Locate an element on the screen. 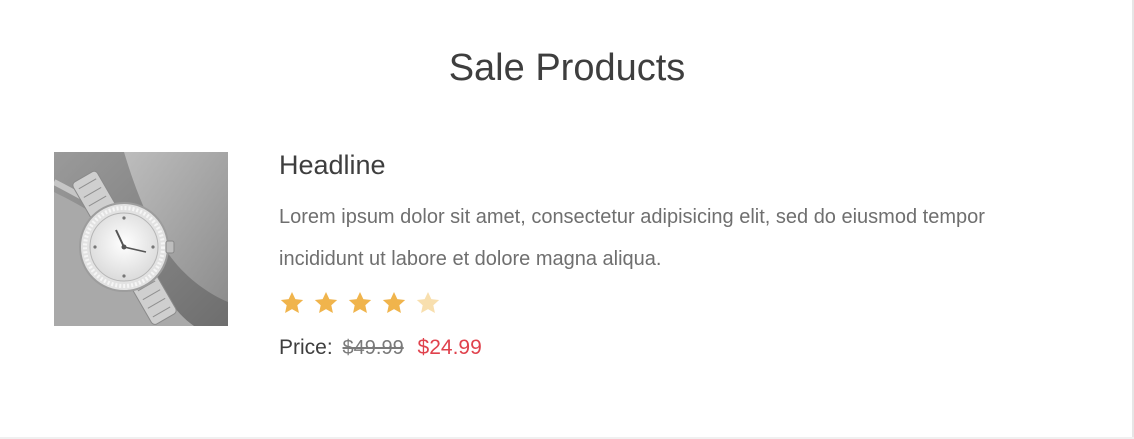  old-price: $49.99 is located at coordinates (373, 348).